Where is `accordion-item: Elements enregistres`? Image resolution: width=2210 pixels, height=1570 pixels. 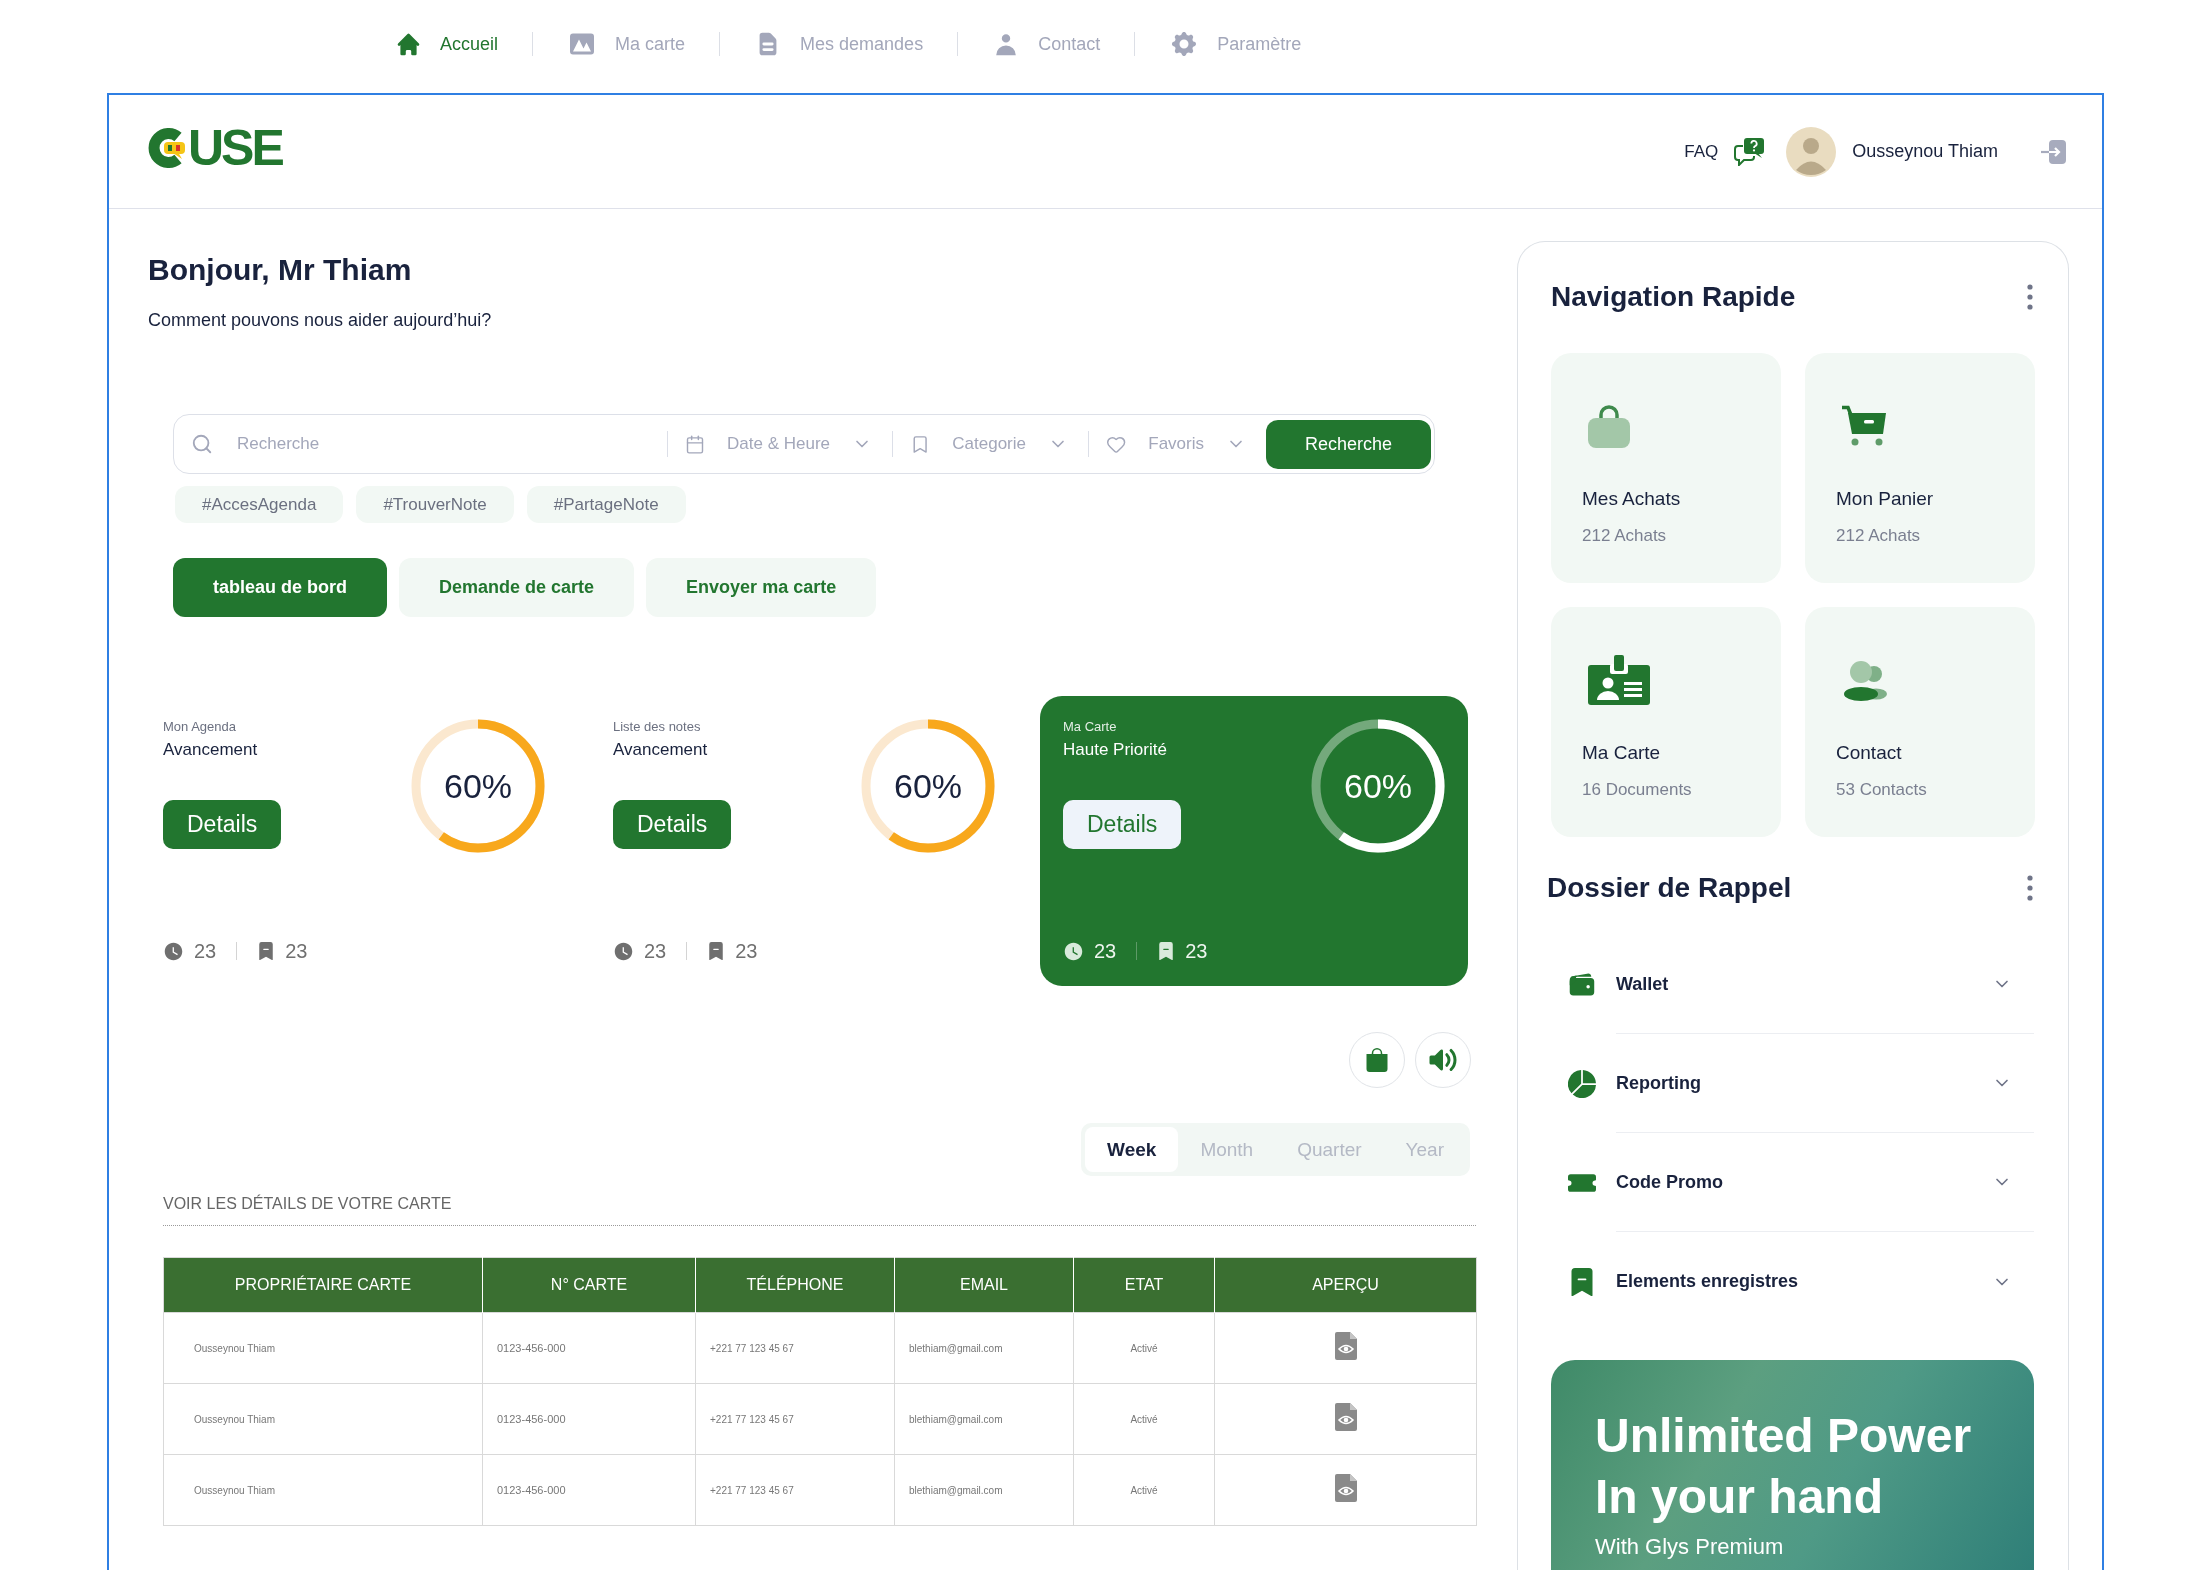
accordion-item: Elements enregistres is located at coordinates (1792, 1281).